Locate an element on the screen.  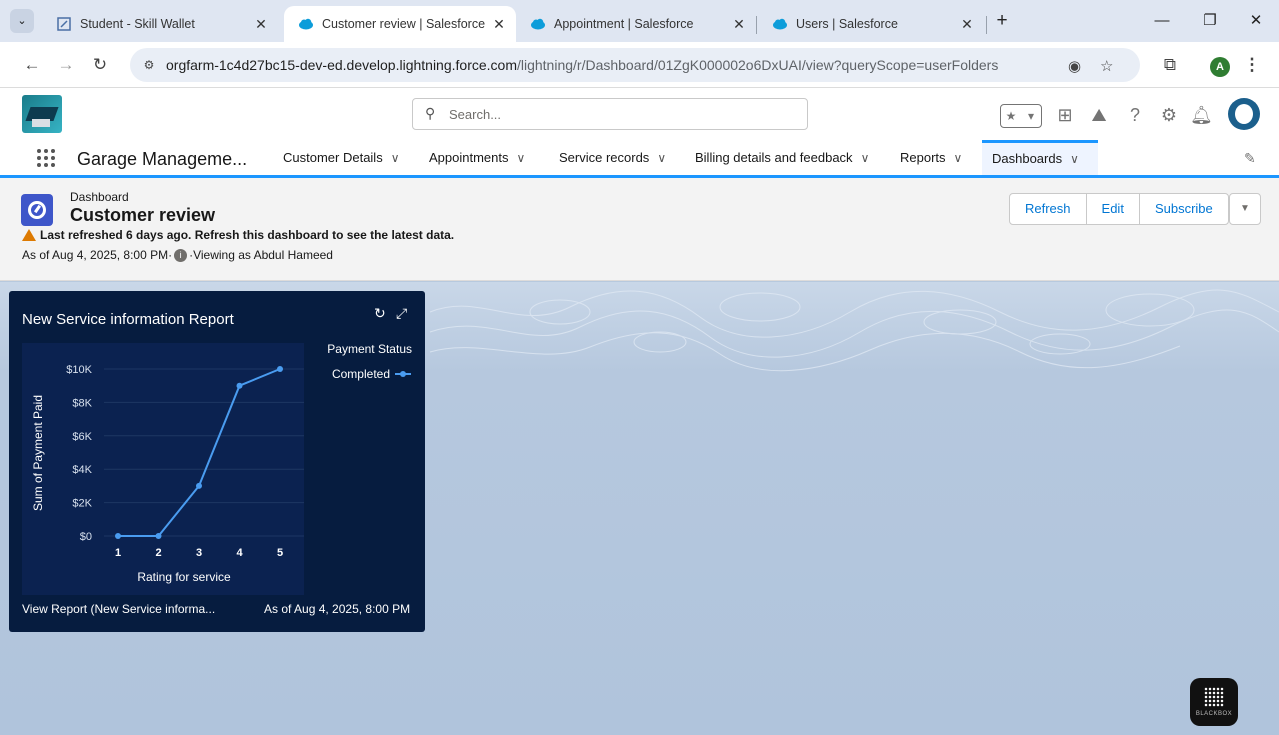
profile-avatar: A is located at coordinates (1220, 67).